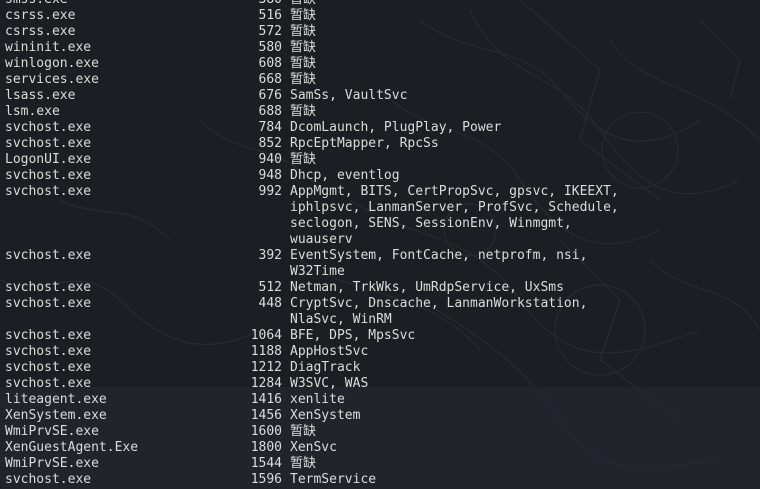 The height and width of the screenshot is (489, 760). I want to click on process-row: services.exe 668 暂缺, so click(380, 80).